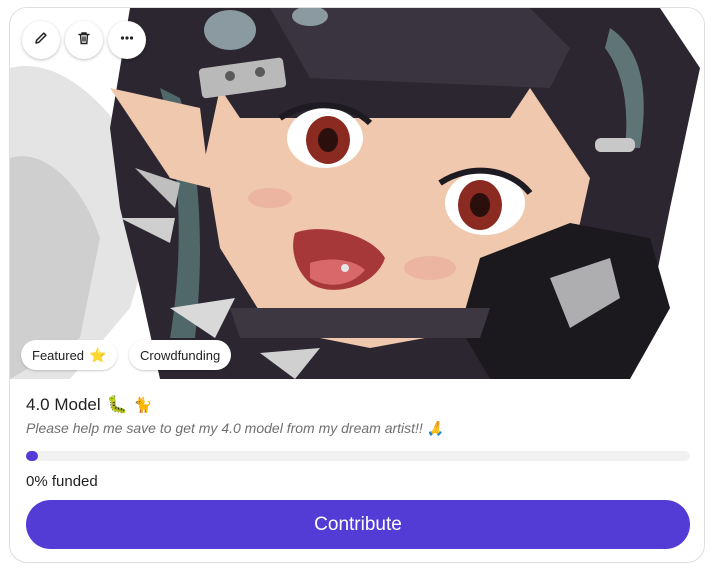 The height and width of the screenshot is (572, 713). What do you see at coordinates (98, 354) in the screenshot?
I see `star-icon: ⭐` at bounding box center [98, 354].